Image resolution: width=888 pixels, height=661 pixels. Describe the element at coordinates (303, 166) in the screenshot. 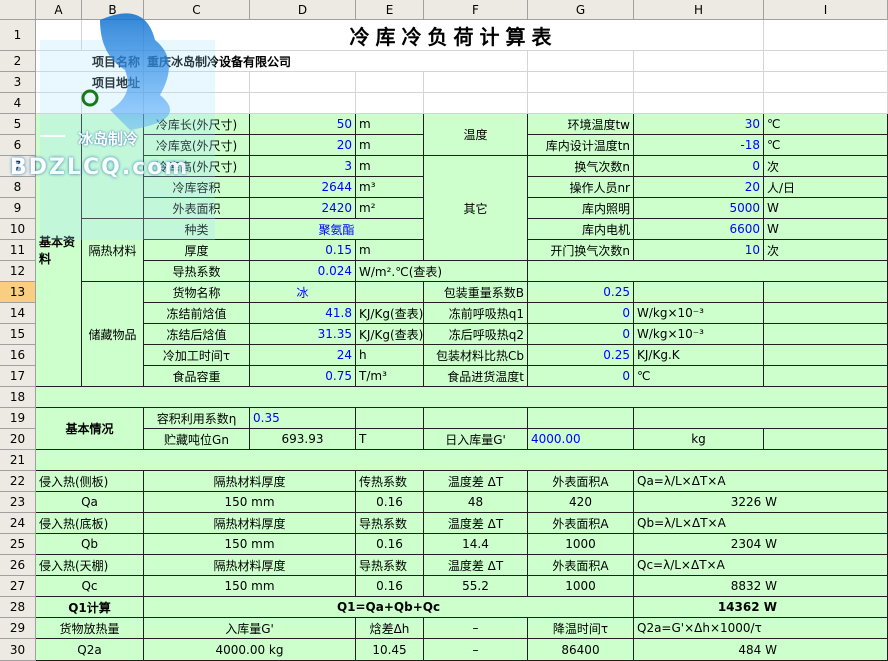

I see `left-value-7: 3` at that location.